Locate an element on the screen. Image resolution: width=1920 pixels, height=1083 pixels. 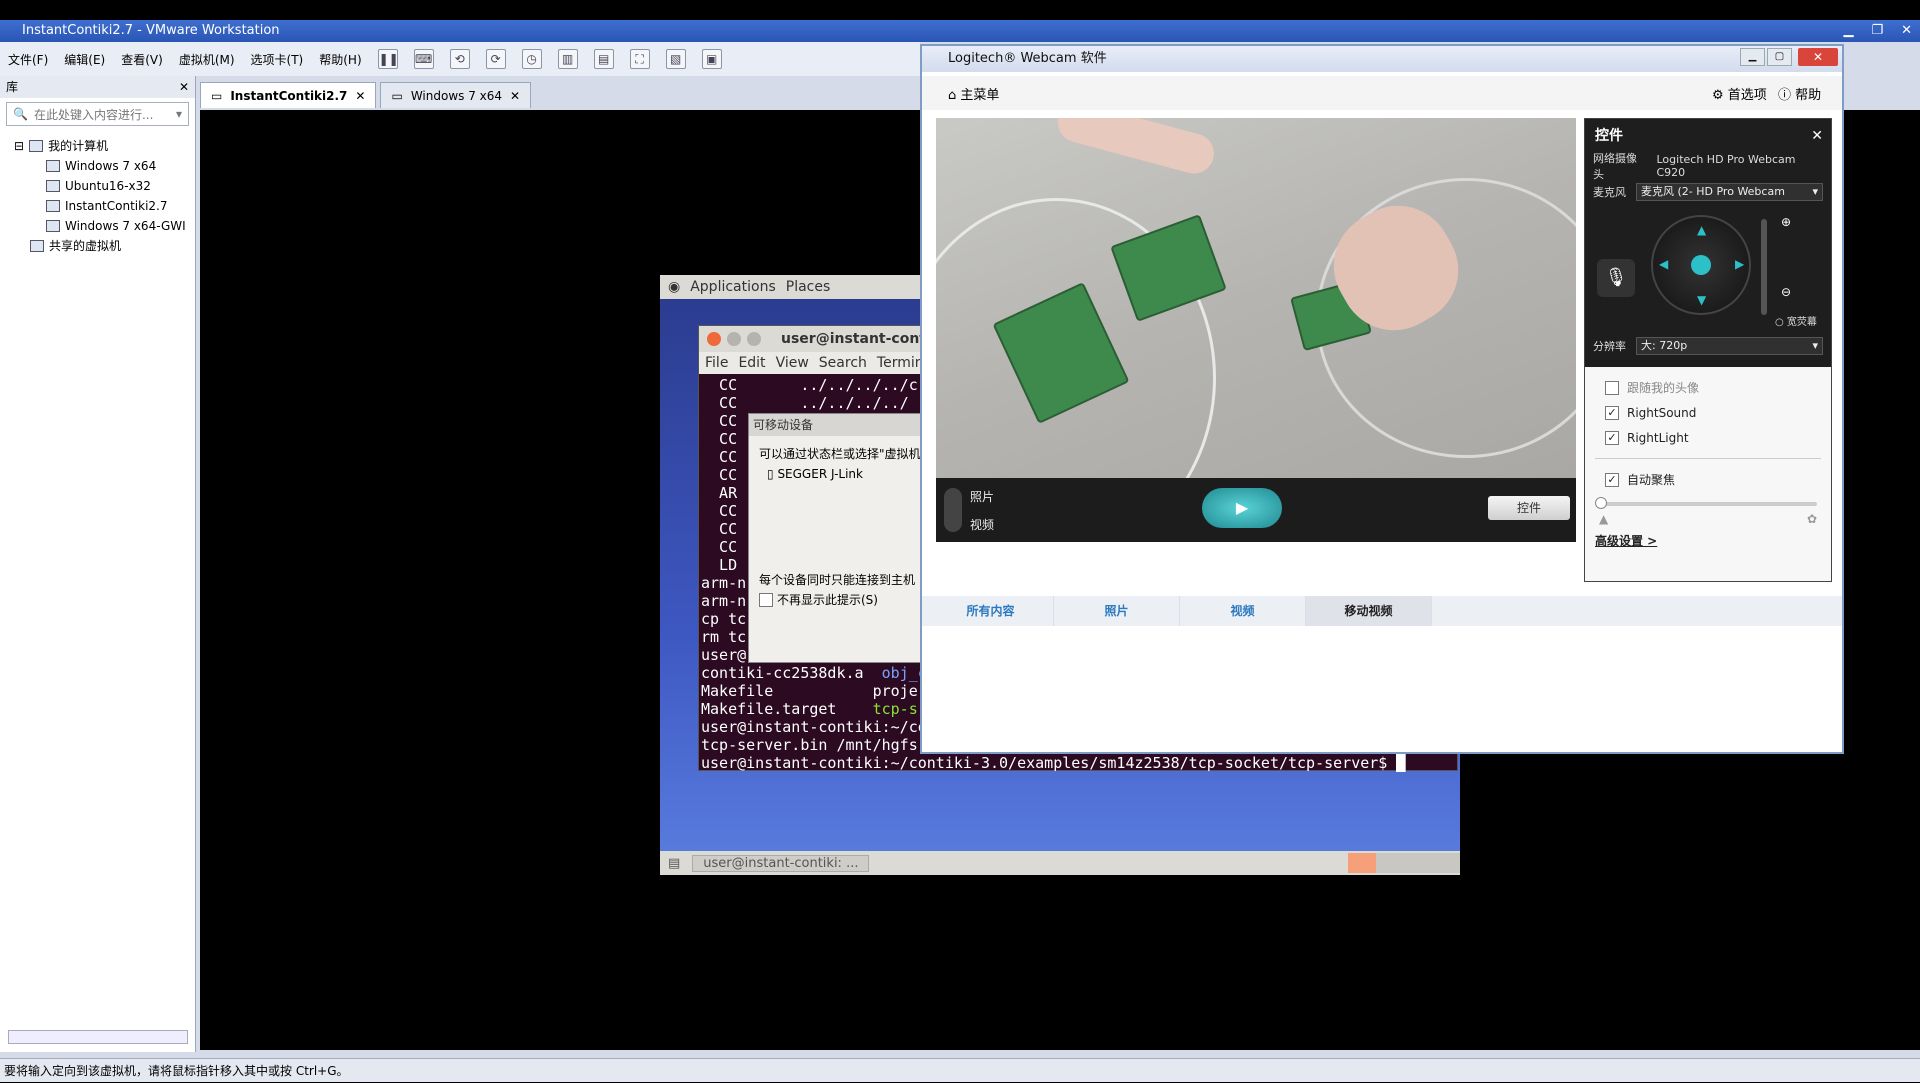
chevron-down-icon: ▾ is located at coordinates (179, 114).